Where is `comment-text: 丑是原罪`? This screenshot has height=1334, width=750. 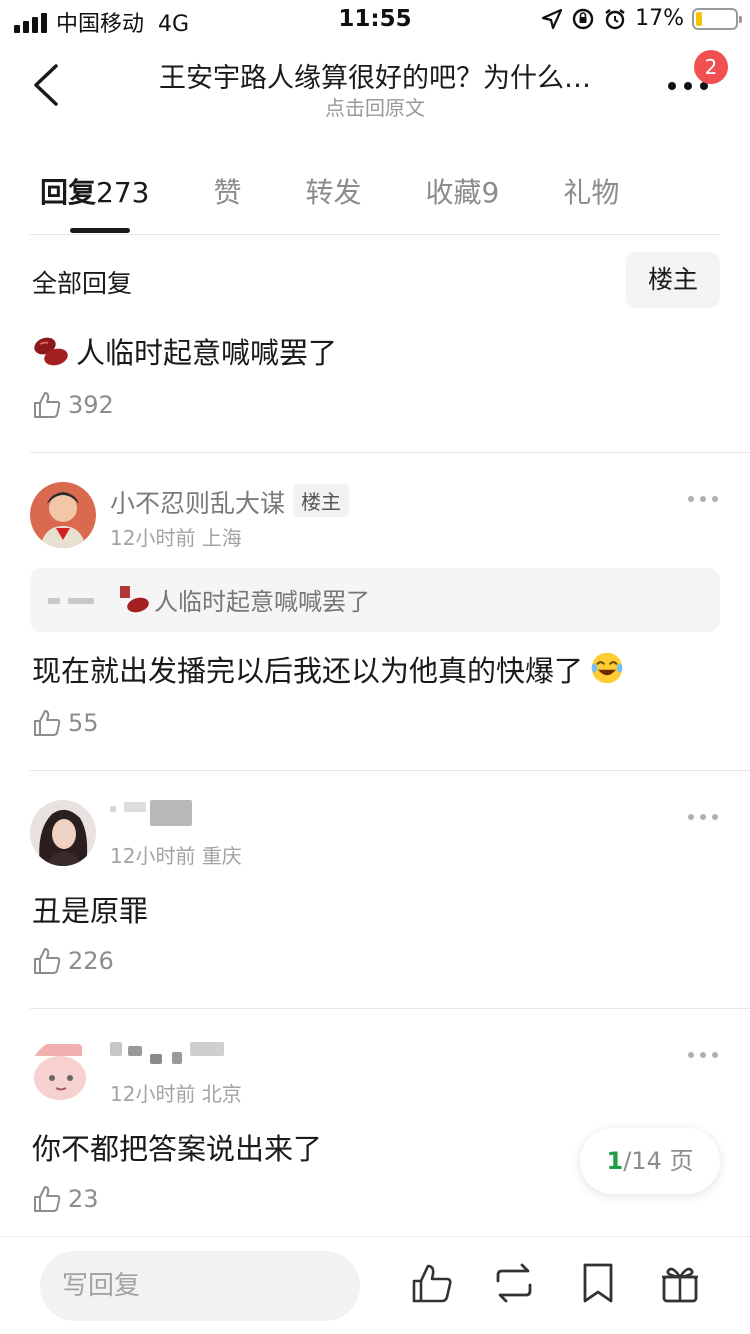
comment-text: 丑是原罪 is located at coordinates (90, 911).